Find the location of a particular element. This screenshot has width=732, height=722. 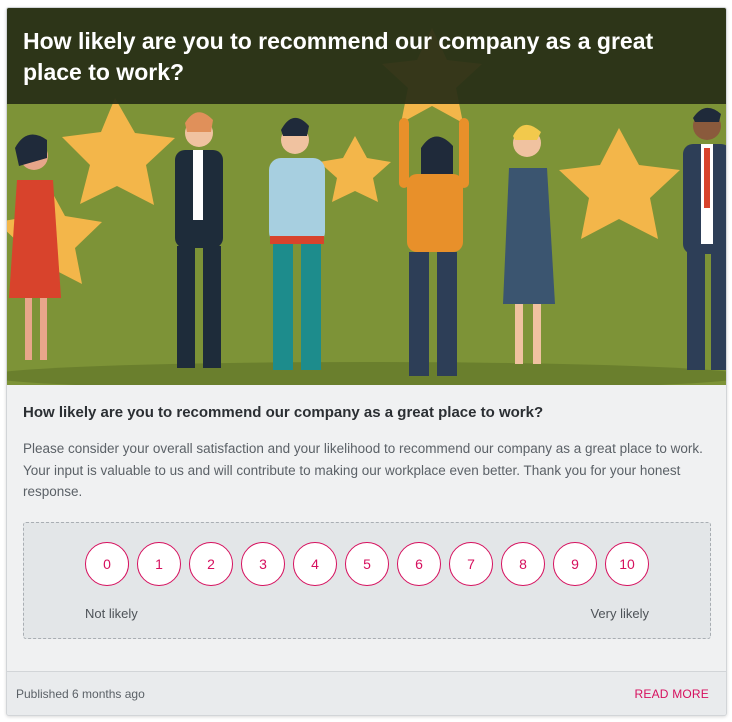

nps-option-1: 1 is located at coordinates (159, 564).